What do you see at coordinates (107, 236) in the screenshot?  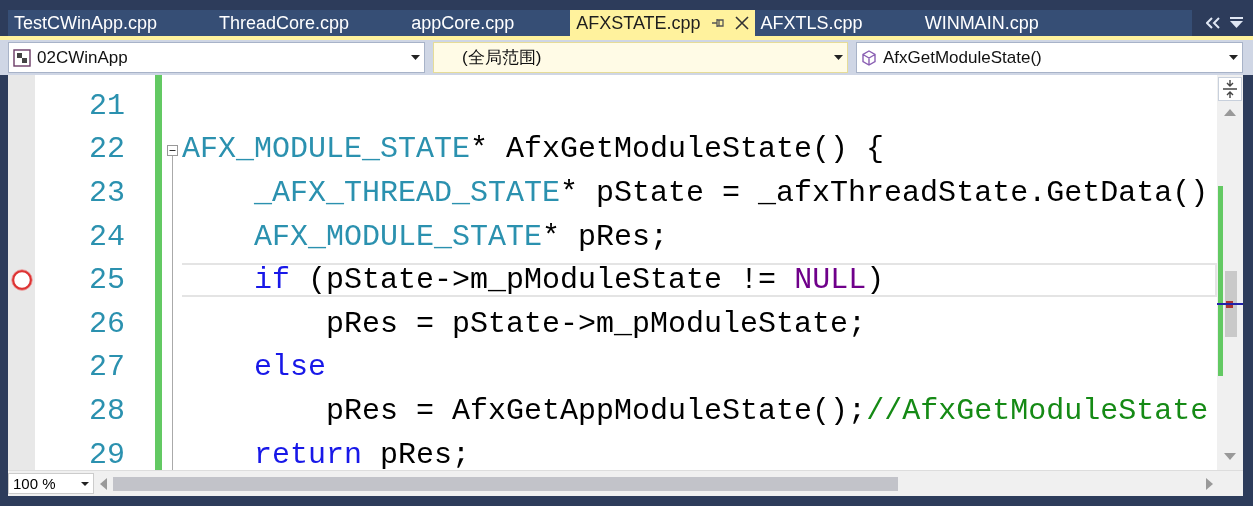 I see `line-number: 24` at bounding box center [107, 236].